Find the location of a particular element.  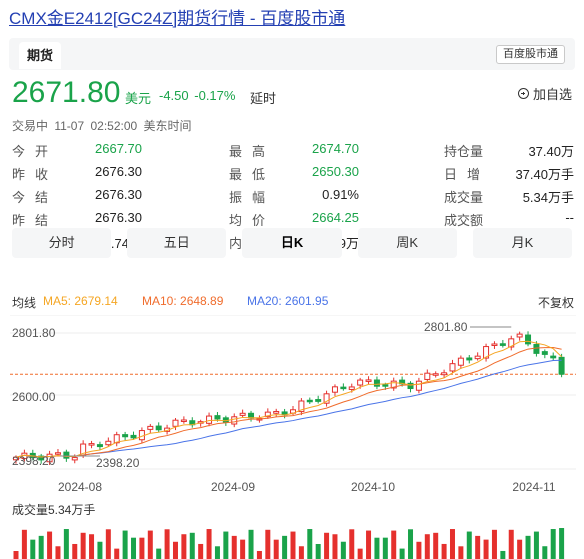

period-tab: 五日 is located at coordinates (177, 243).